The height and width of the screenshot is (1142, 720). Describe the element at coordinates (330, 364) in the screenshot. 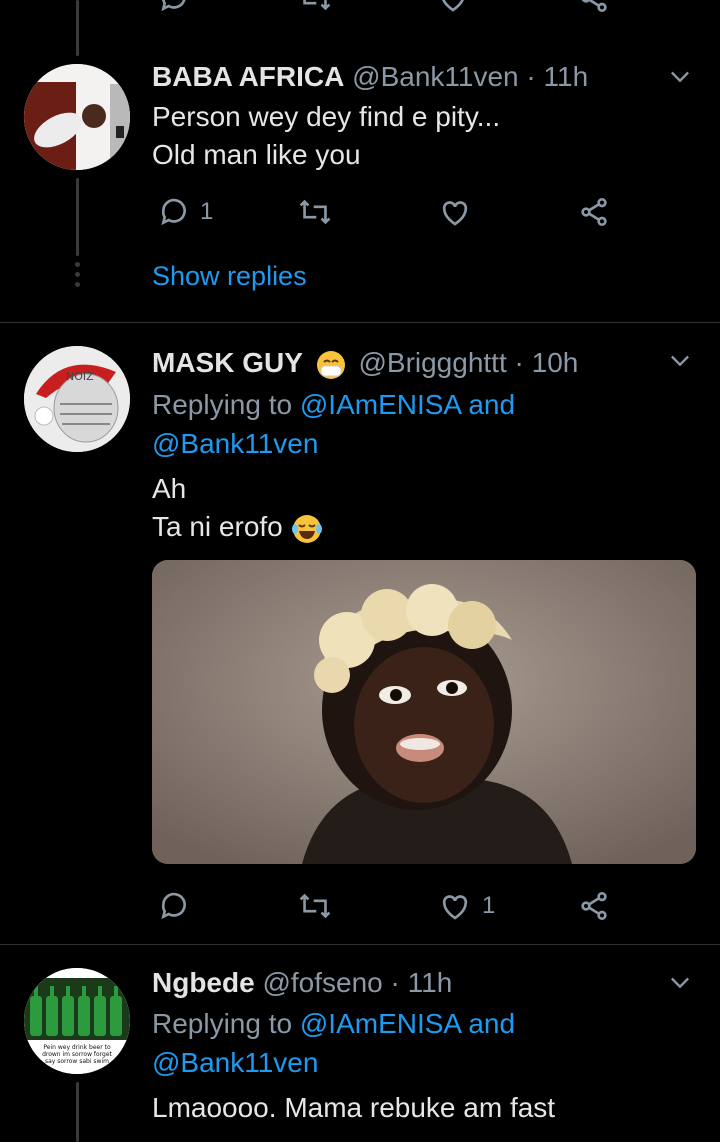

I see `face-with-mask-emoji-icon` at that location.